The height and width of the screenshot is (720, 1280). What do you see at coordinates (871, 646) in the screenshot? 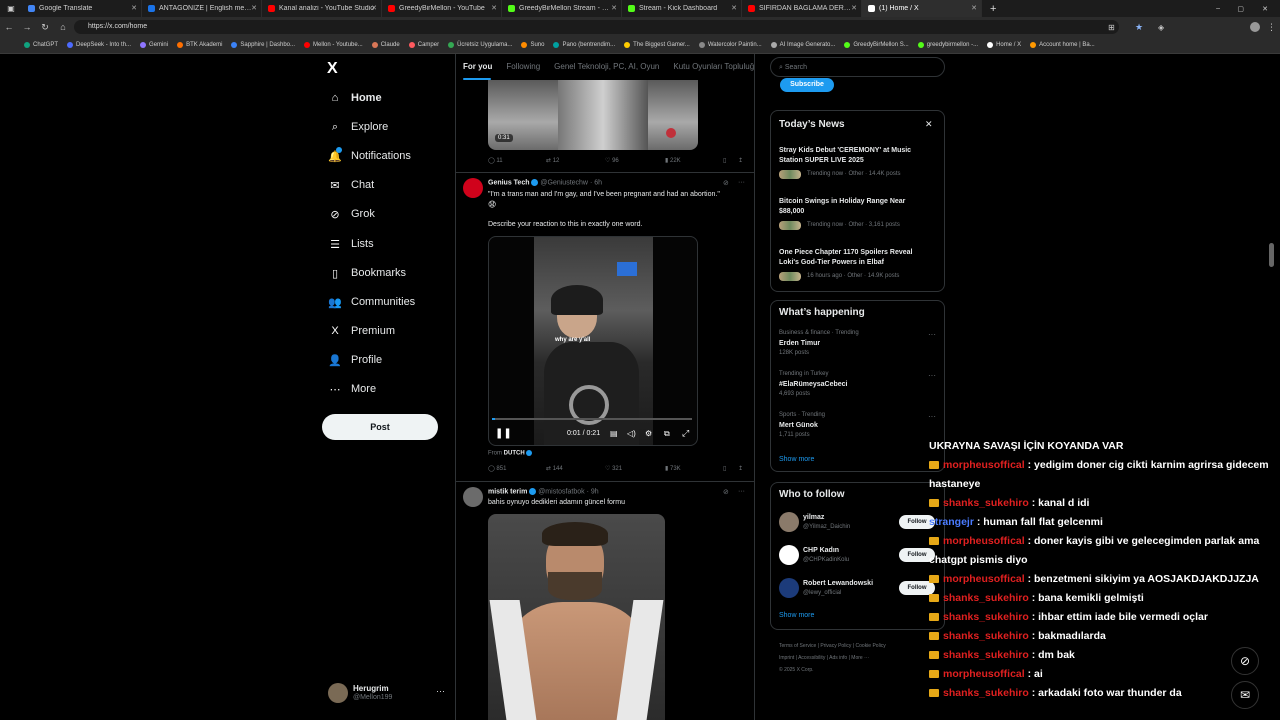
I see `cookie-link: Cookie Policy` at bounding box center [871, 646].